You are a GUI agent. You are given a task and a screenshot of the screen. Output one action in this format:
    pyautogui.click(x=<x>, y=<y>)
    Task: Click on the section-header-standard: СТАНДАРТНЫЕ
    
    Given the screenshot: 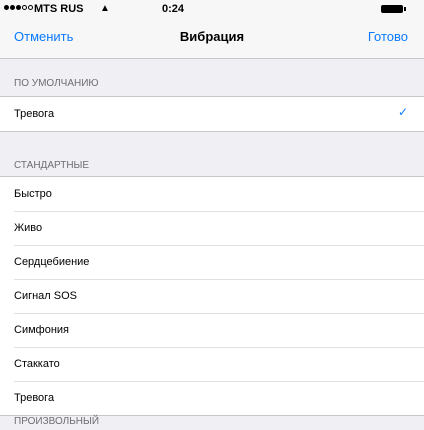 What is the action you would take?
    pyautogui.click(x=52, y=165)
    